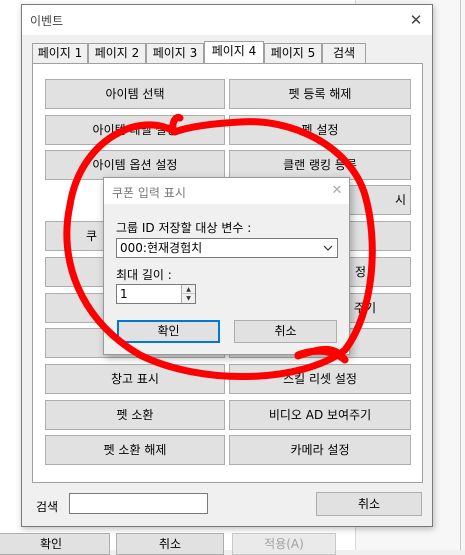 The image size is (465, 555). Describe the element at coordinates (293, 53) in the screenshot. I see `tab-page-5: 페이지 5` at that location.